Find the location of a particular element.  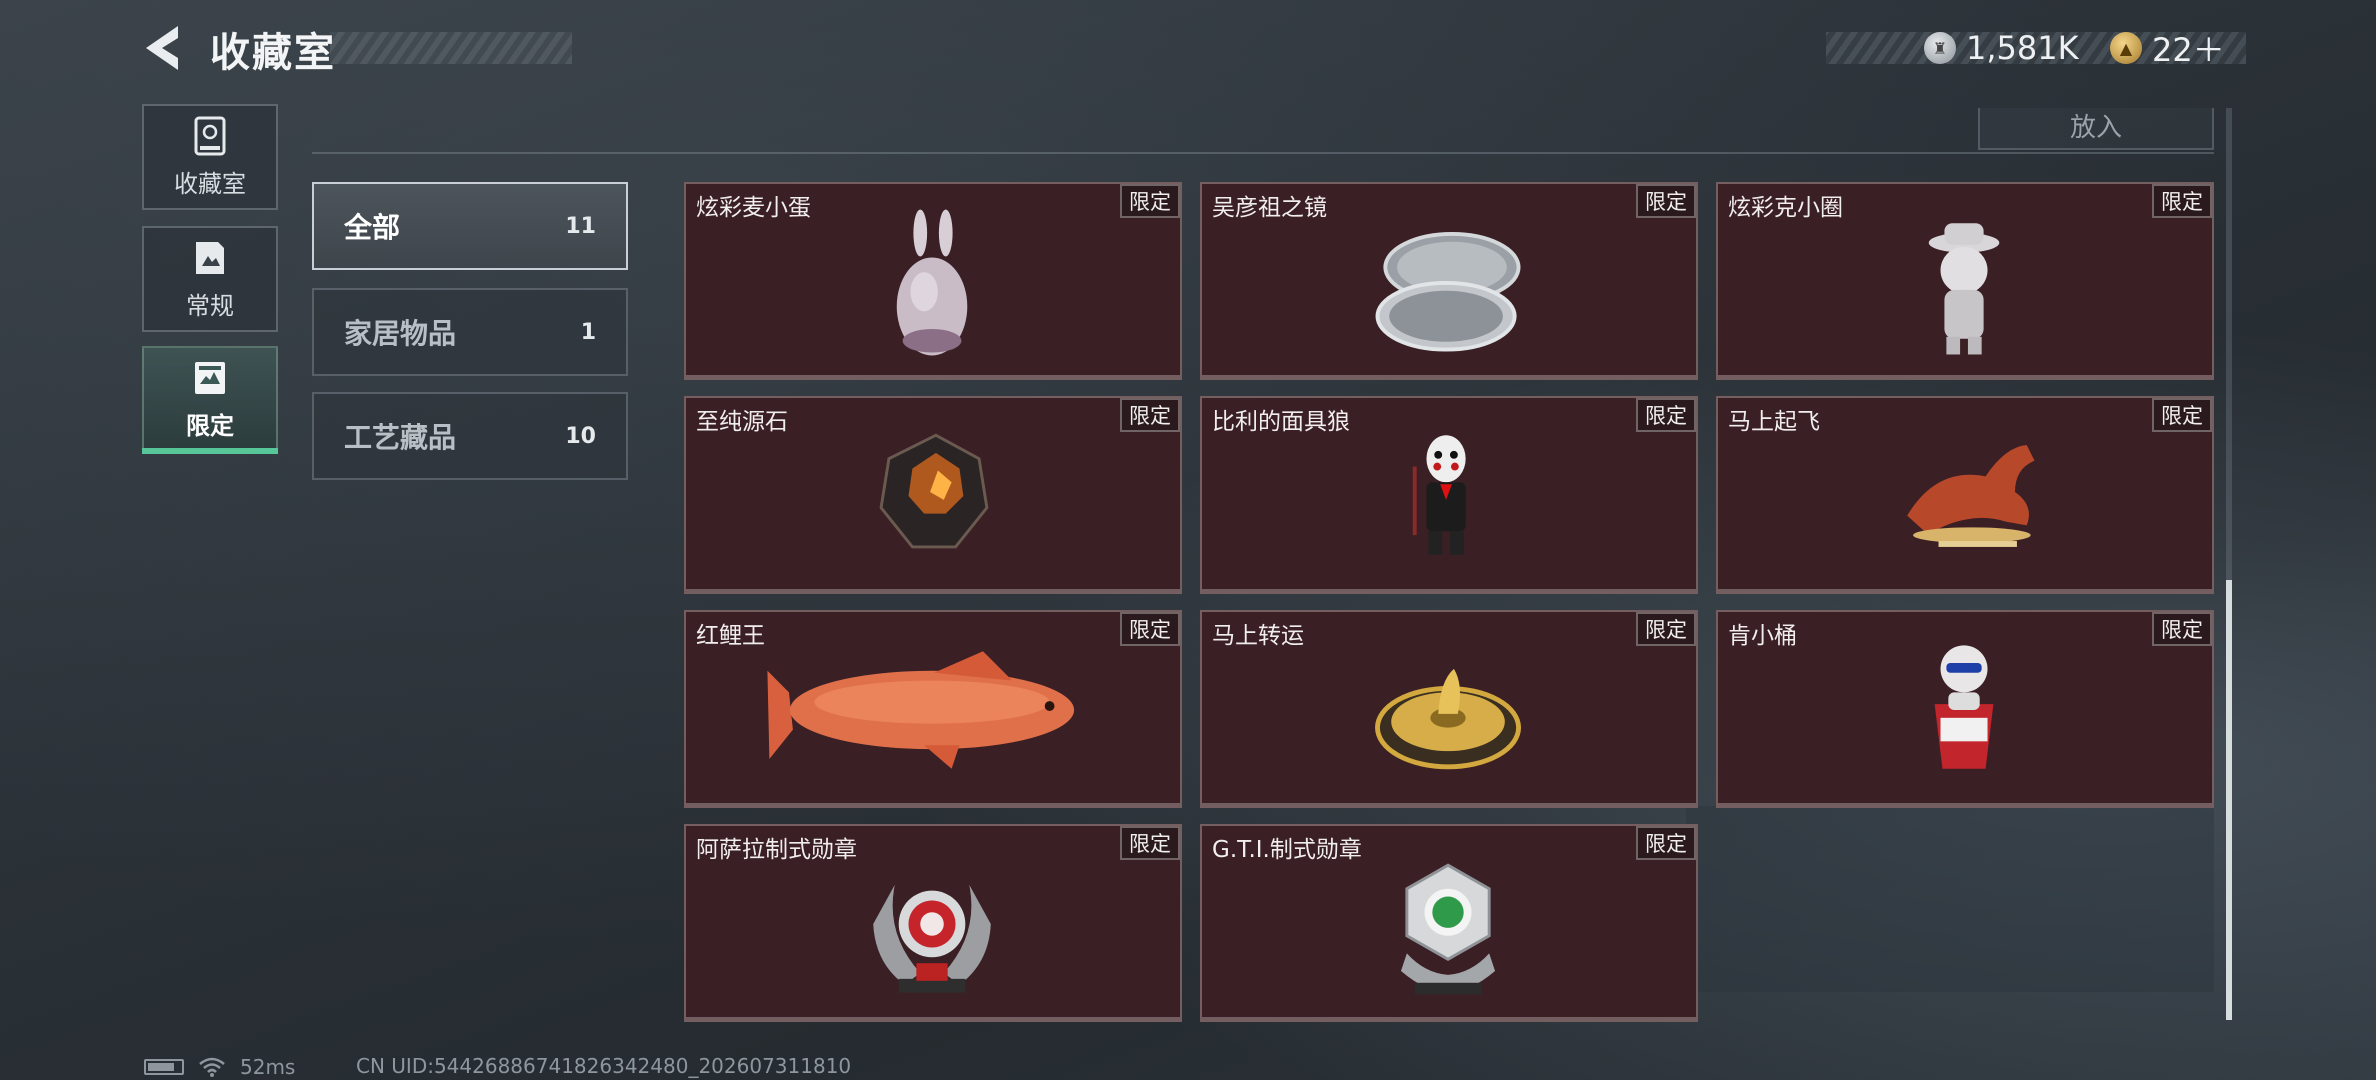

item-card: 肯小桶 限定 is located at coordinates (1965, 709).